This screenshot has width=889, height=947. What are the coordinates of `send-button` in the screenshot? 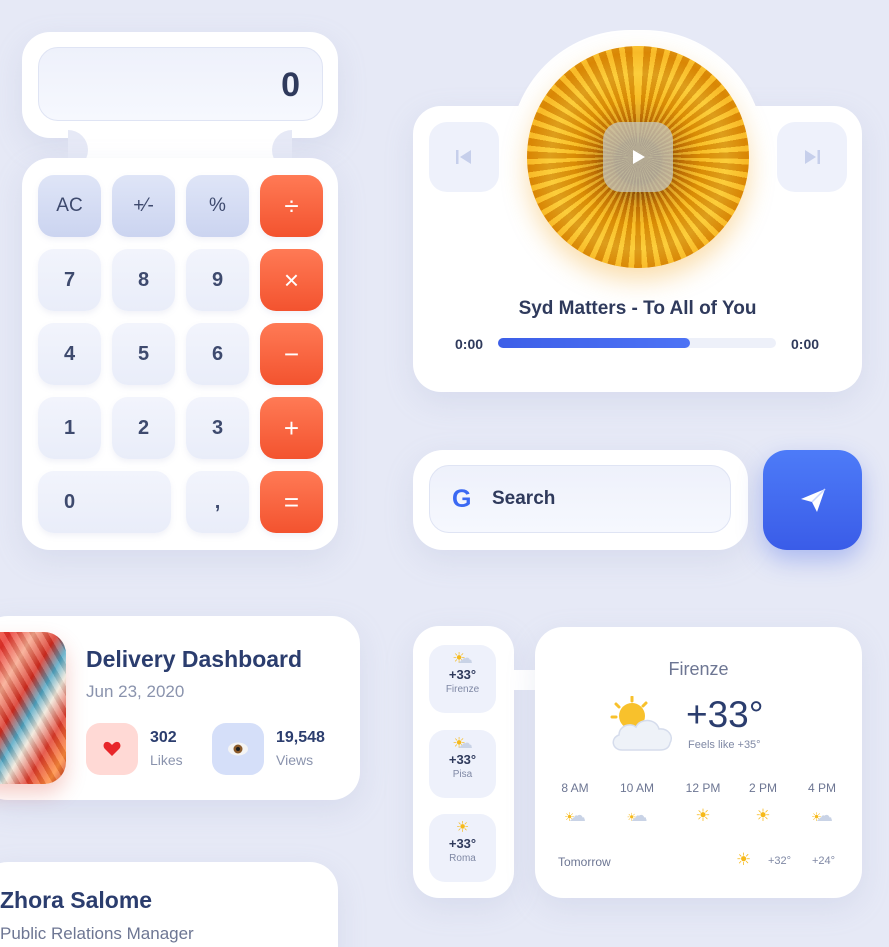 It's located at (812, 500).